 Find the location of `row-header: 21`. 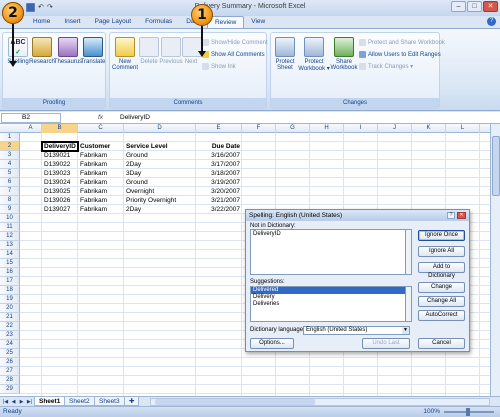

row-header: 21 is located at coordinates (10, 317).